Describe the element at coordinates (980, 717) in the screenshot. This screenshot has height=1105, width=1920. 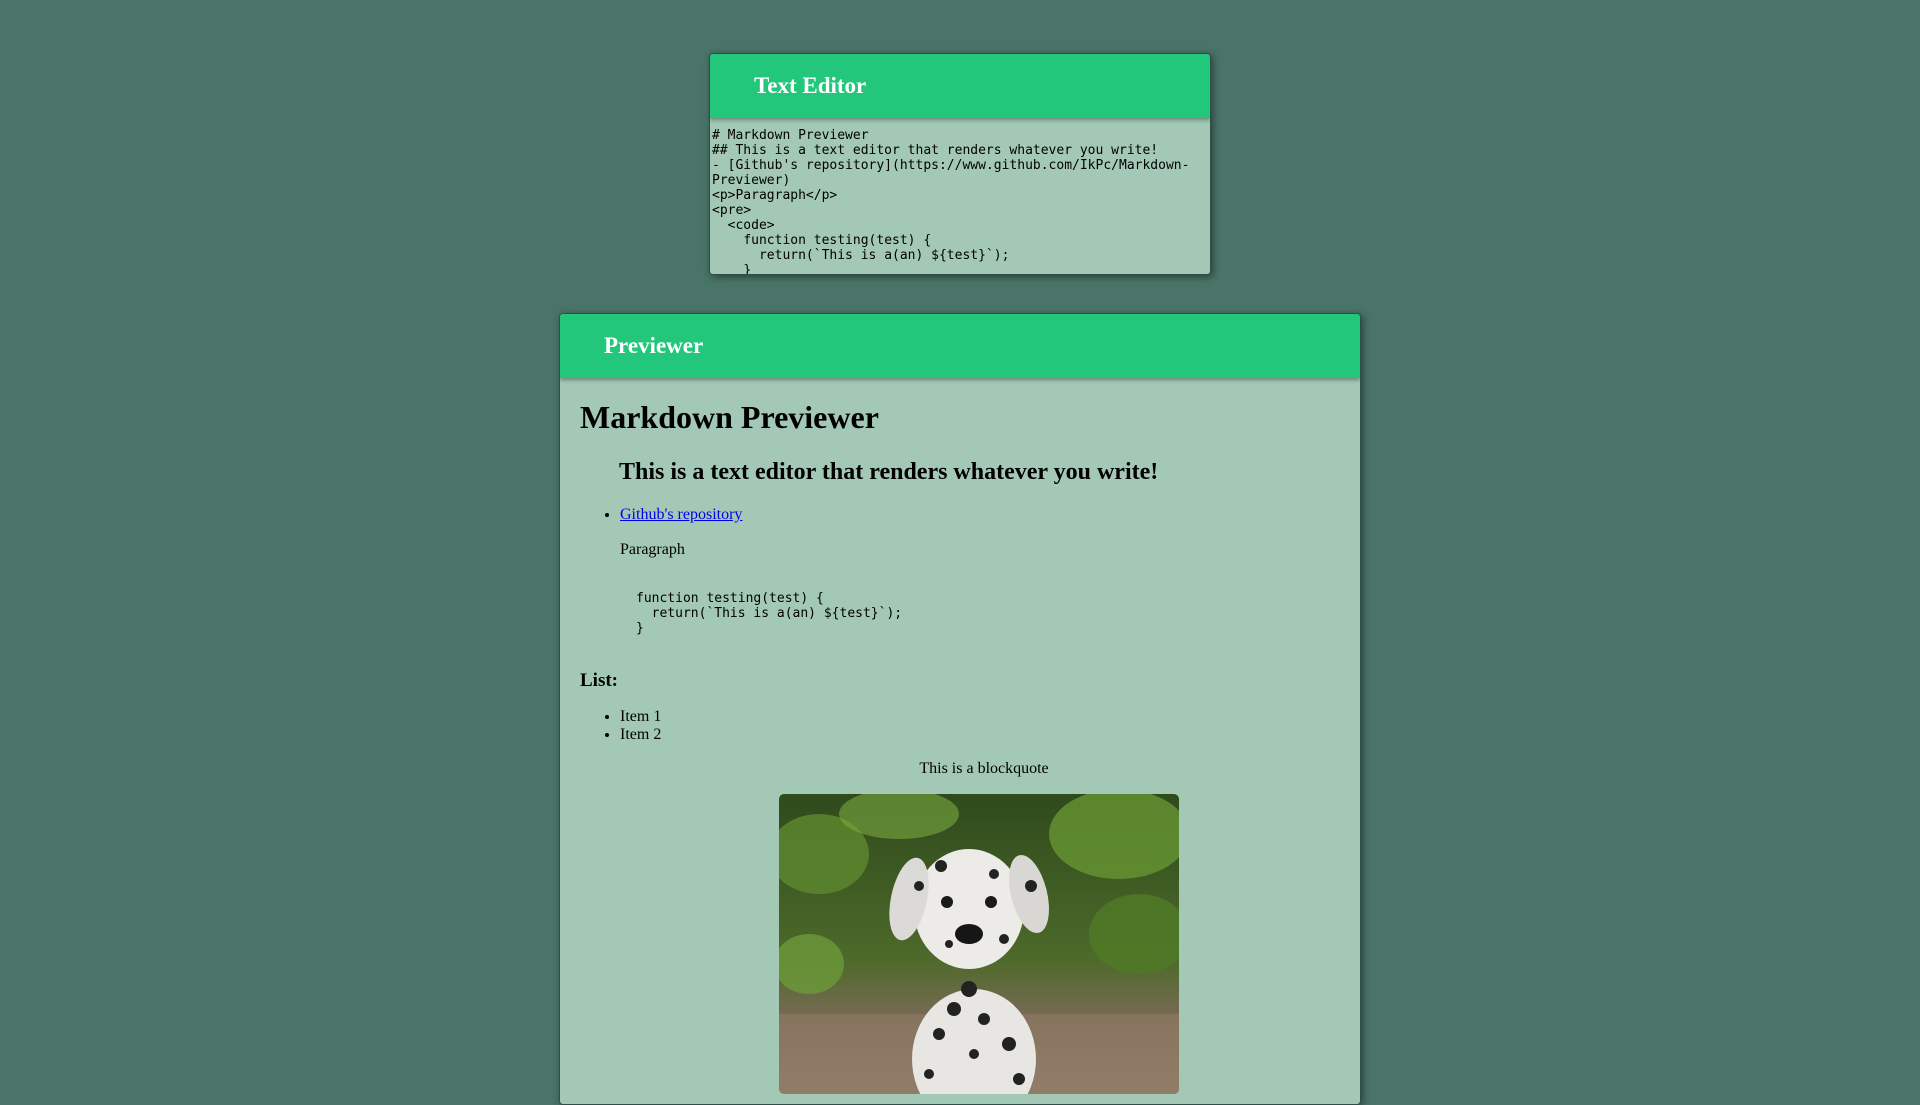
I see `list-item: Item 1` at that location.